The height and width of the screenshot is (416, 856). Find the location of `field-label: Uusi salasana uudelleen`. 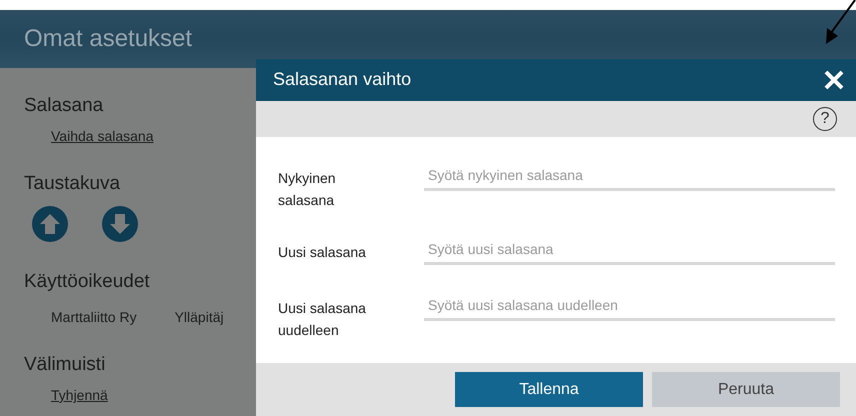

field-label: Uusi salasana uudelleen is located at coordinates (322, 319).